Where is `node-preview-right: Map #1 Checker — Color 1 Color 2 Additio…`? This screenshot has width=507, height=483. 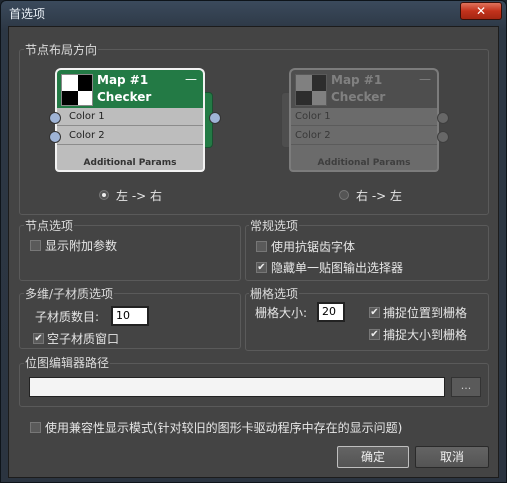 node-preview-right: Map #1 Checker — Color 1 Color 2 Additio… is located at coordinates (365, 120).